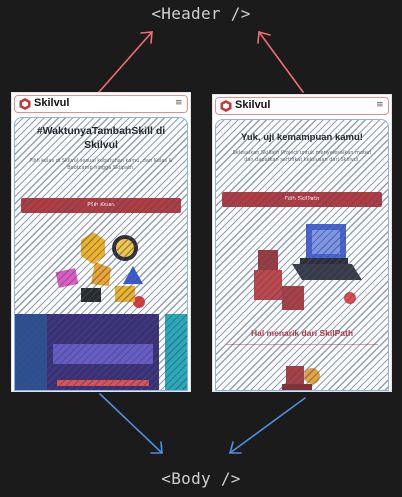 Image resolution: width=402 pixels, height=497 pixels. Describe the element at coordinates (301, 378) in the screenshot. I see `mascot-illustration` at that location.